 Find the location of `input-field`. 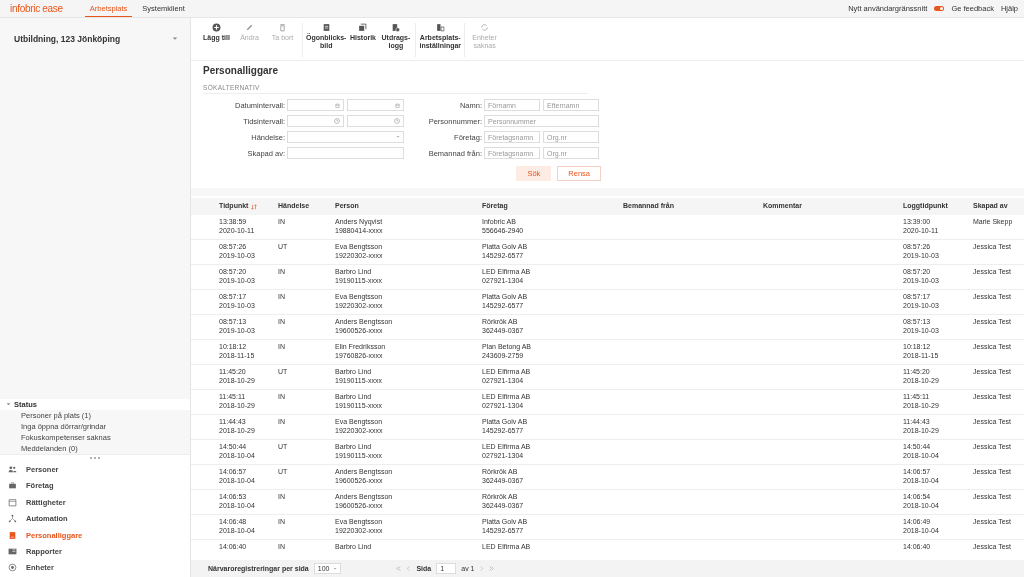

input-field is located at coordinates (345, 153).